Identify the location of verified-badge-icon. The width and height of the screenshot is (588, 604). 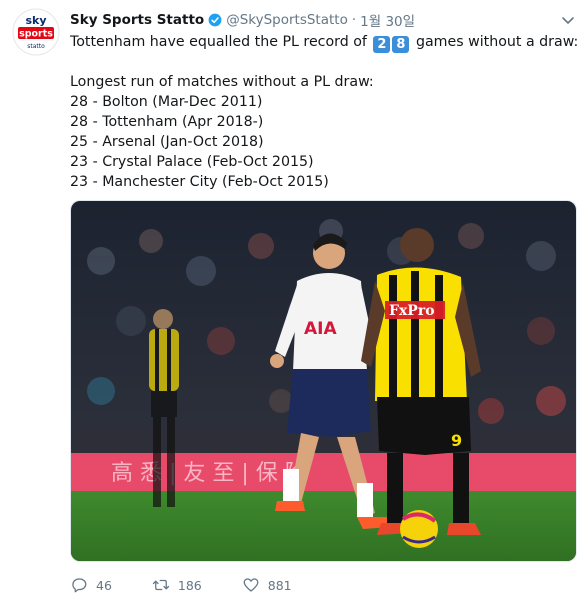
(215, 20).